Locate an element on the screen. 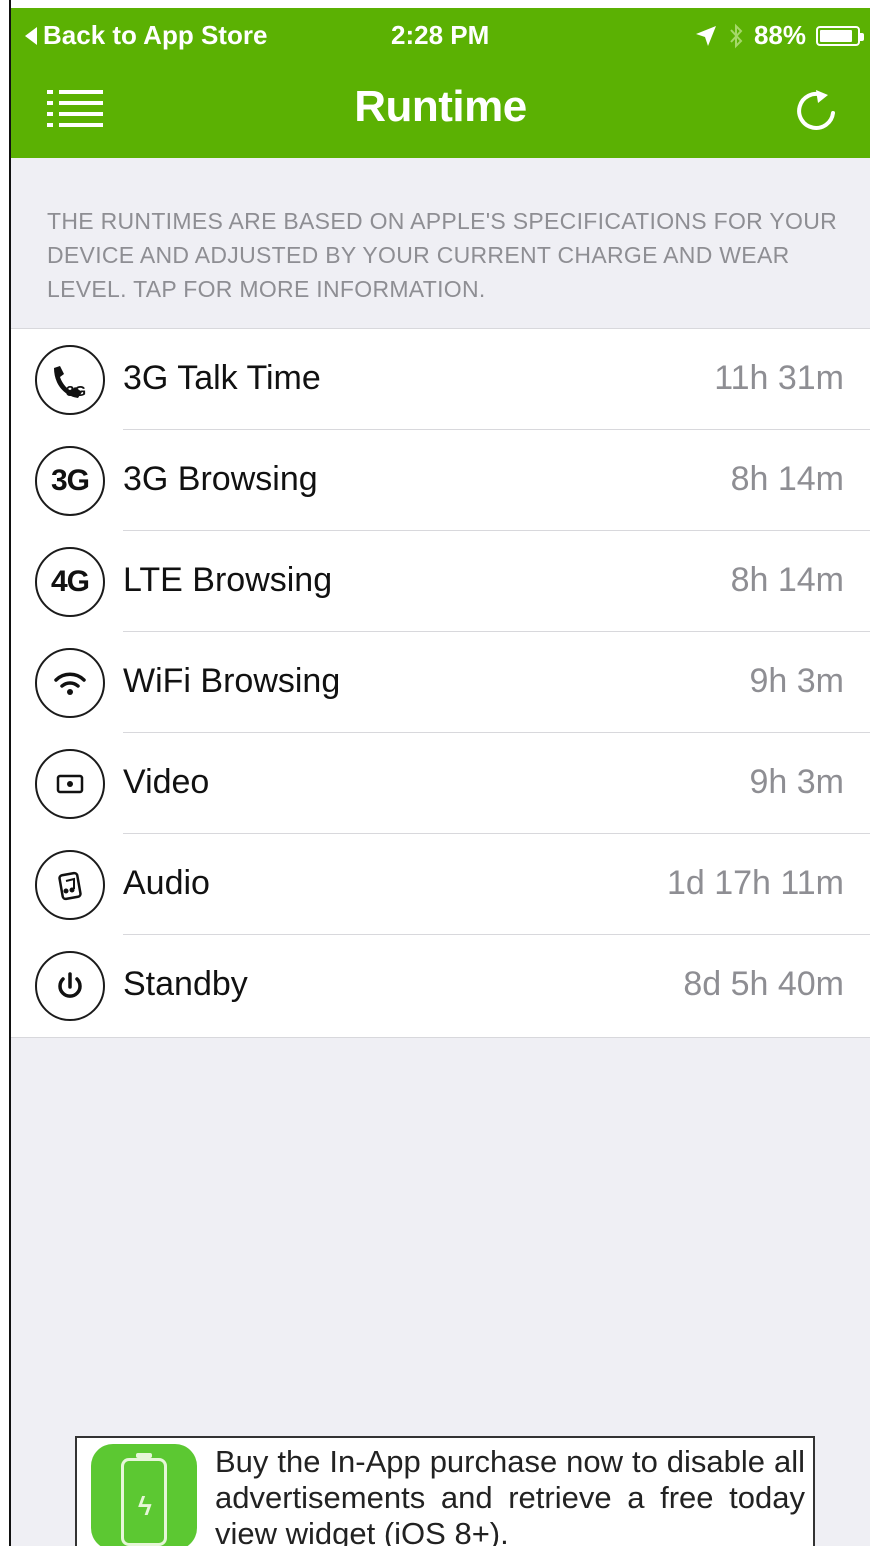 The image size is (870, 1546). runtime-row-3g-talk-time: 3G 3G Talk Time 11h 31m is located at coordinates (440, 379).